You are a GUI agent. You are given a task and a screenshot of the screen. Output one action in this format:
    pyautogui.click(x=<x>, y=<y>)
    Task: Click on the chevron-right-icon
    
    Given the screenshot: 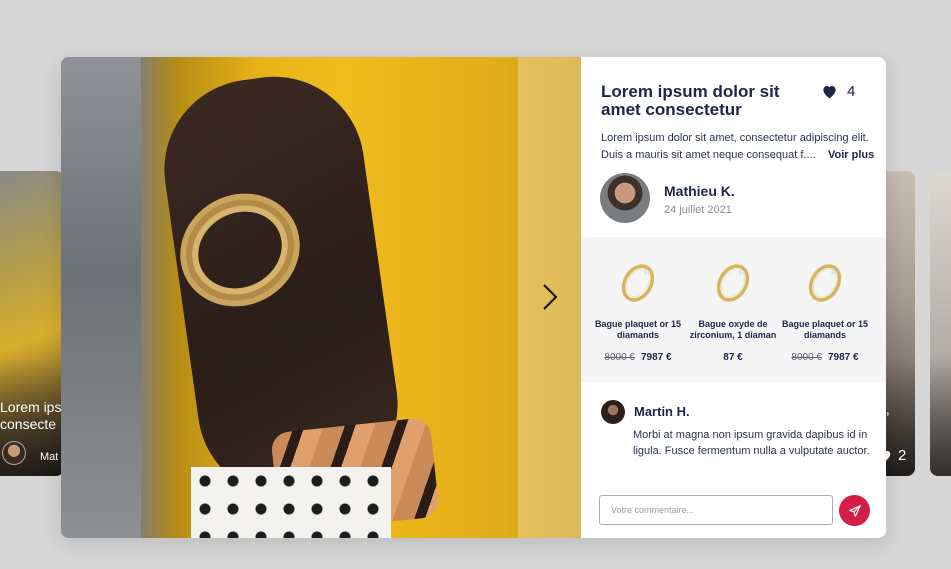 What is the action you would take?
    pyautogui.click(x=550, y=297)
    